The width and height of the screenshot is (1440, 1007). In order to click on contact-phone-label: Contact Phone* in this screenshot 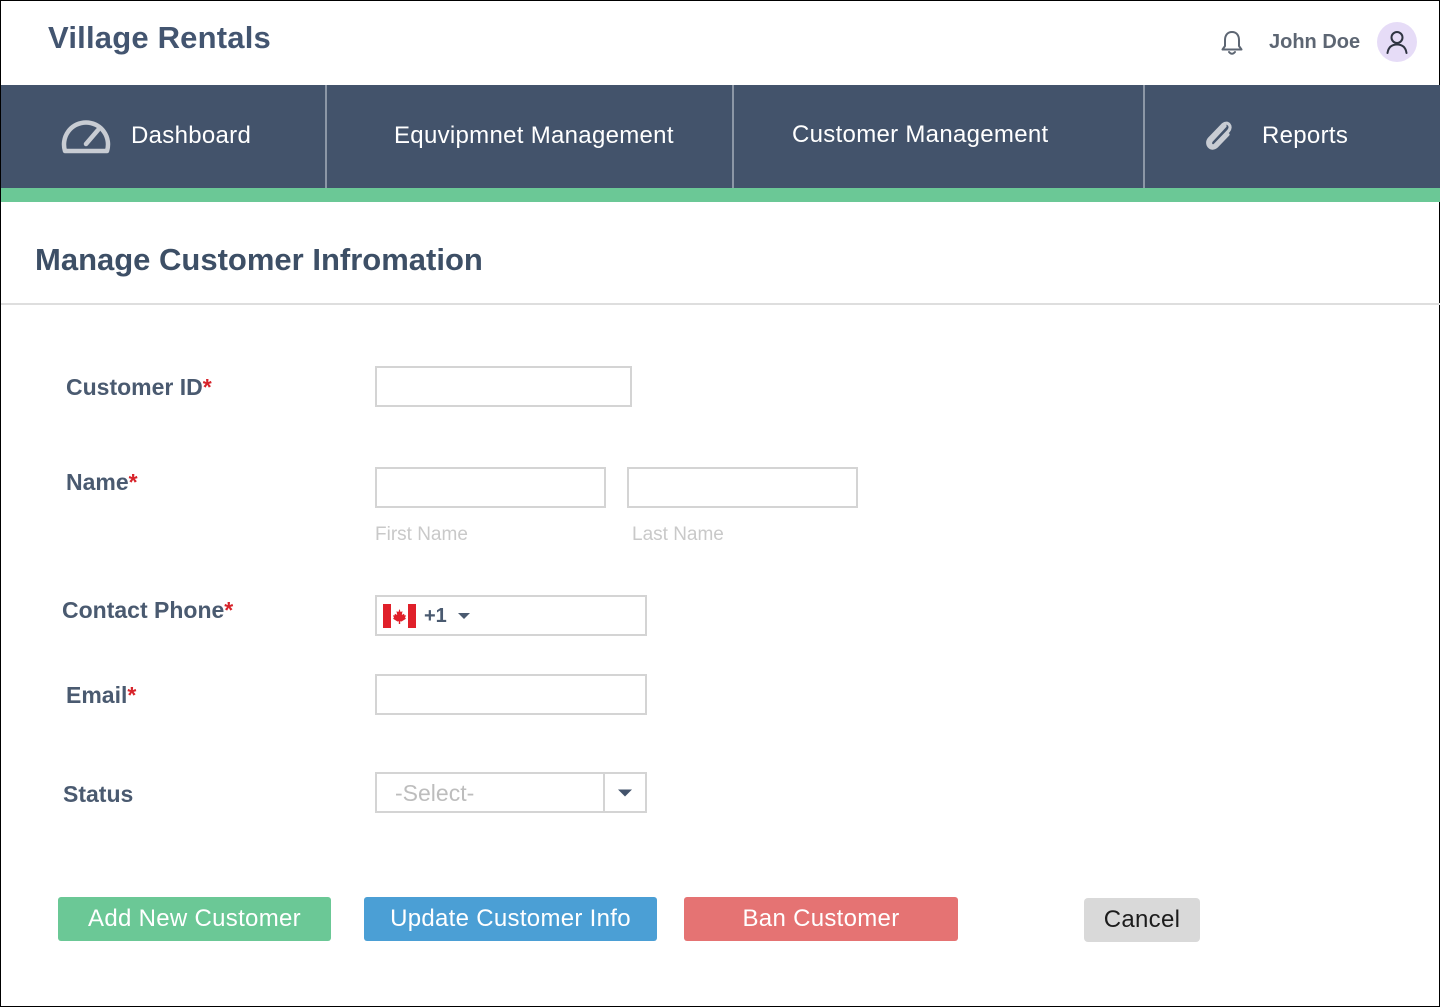, I will do `click(147, 610)`.